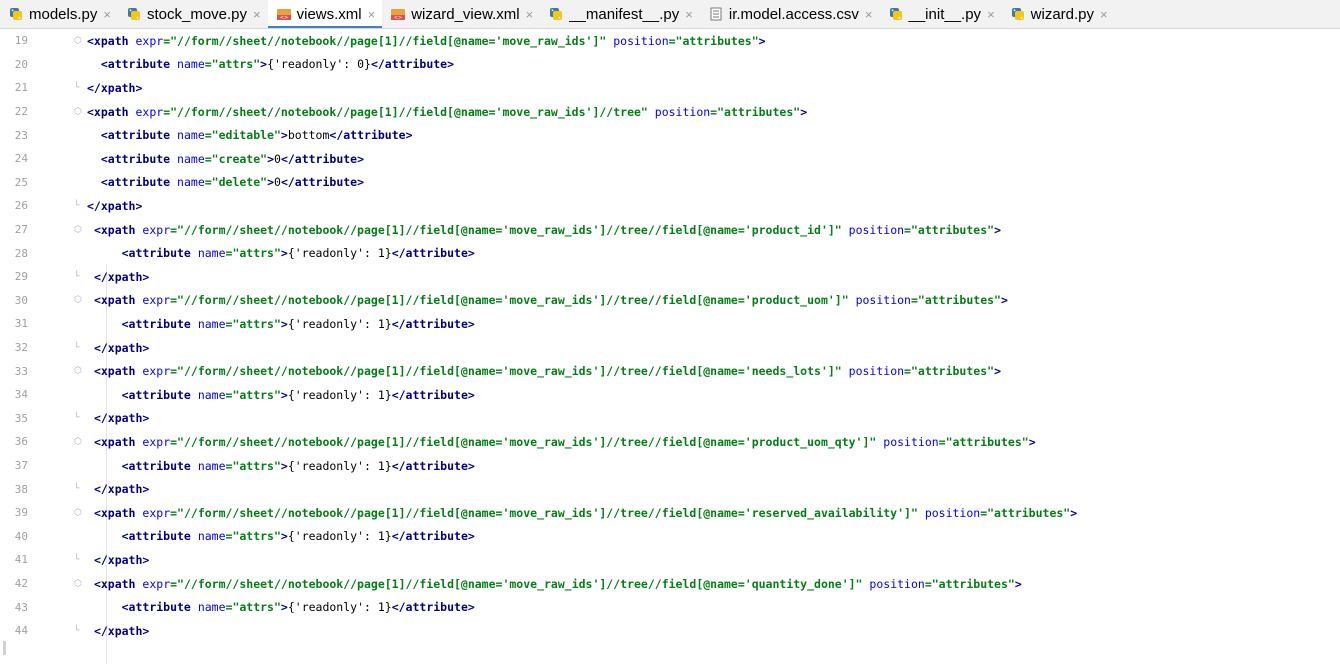 The width and height of the screenshot is (1340, 670). I want to click on line-number: 34, so click(21, 395).